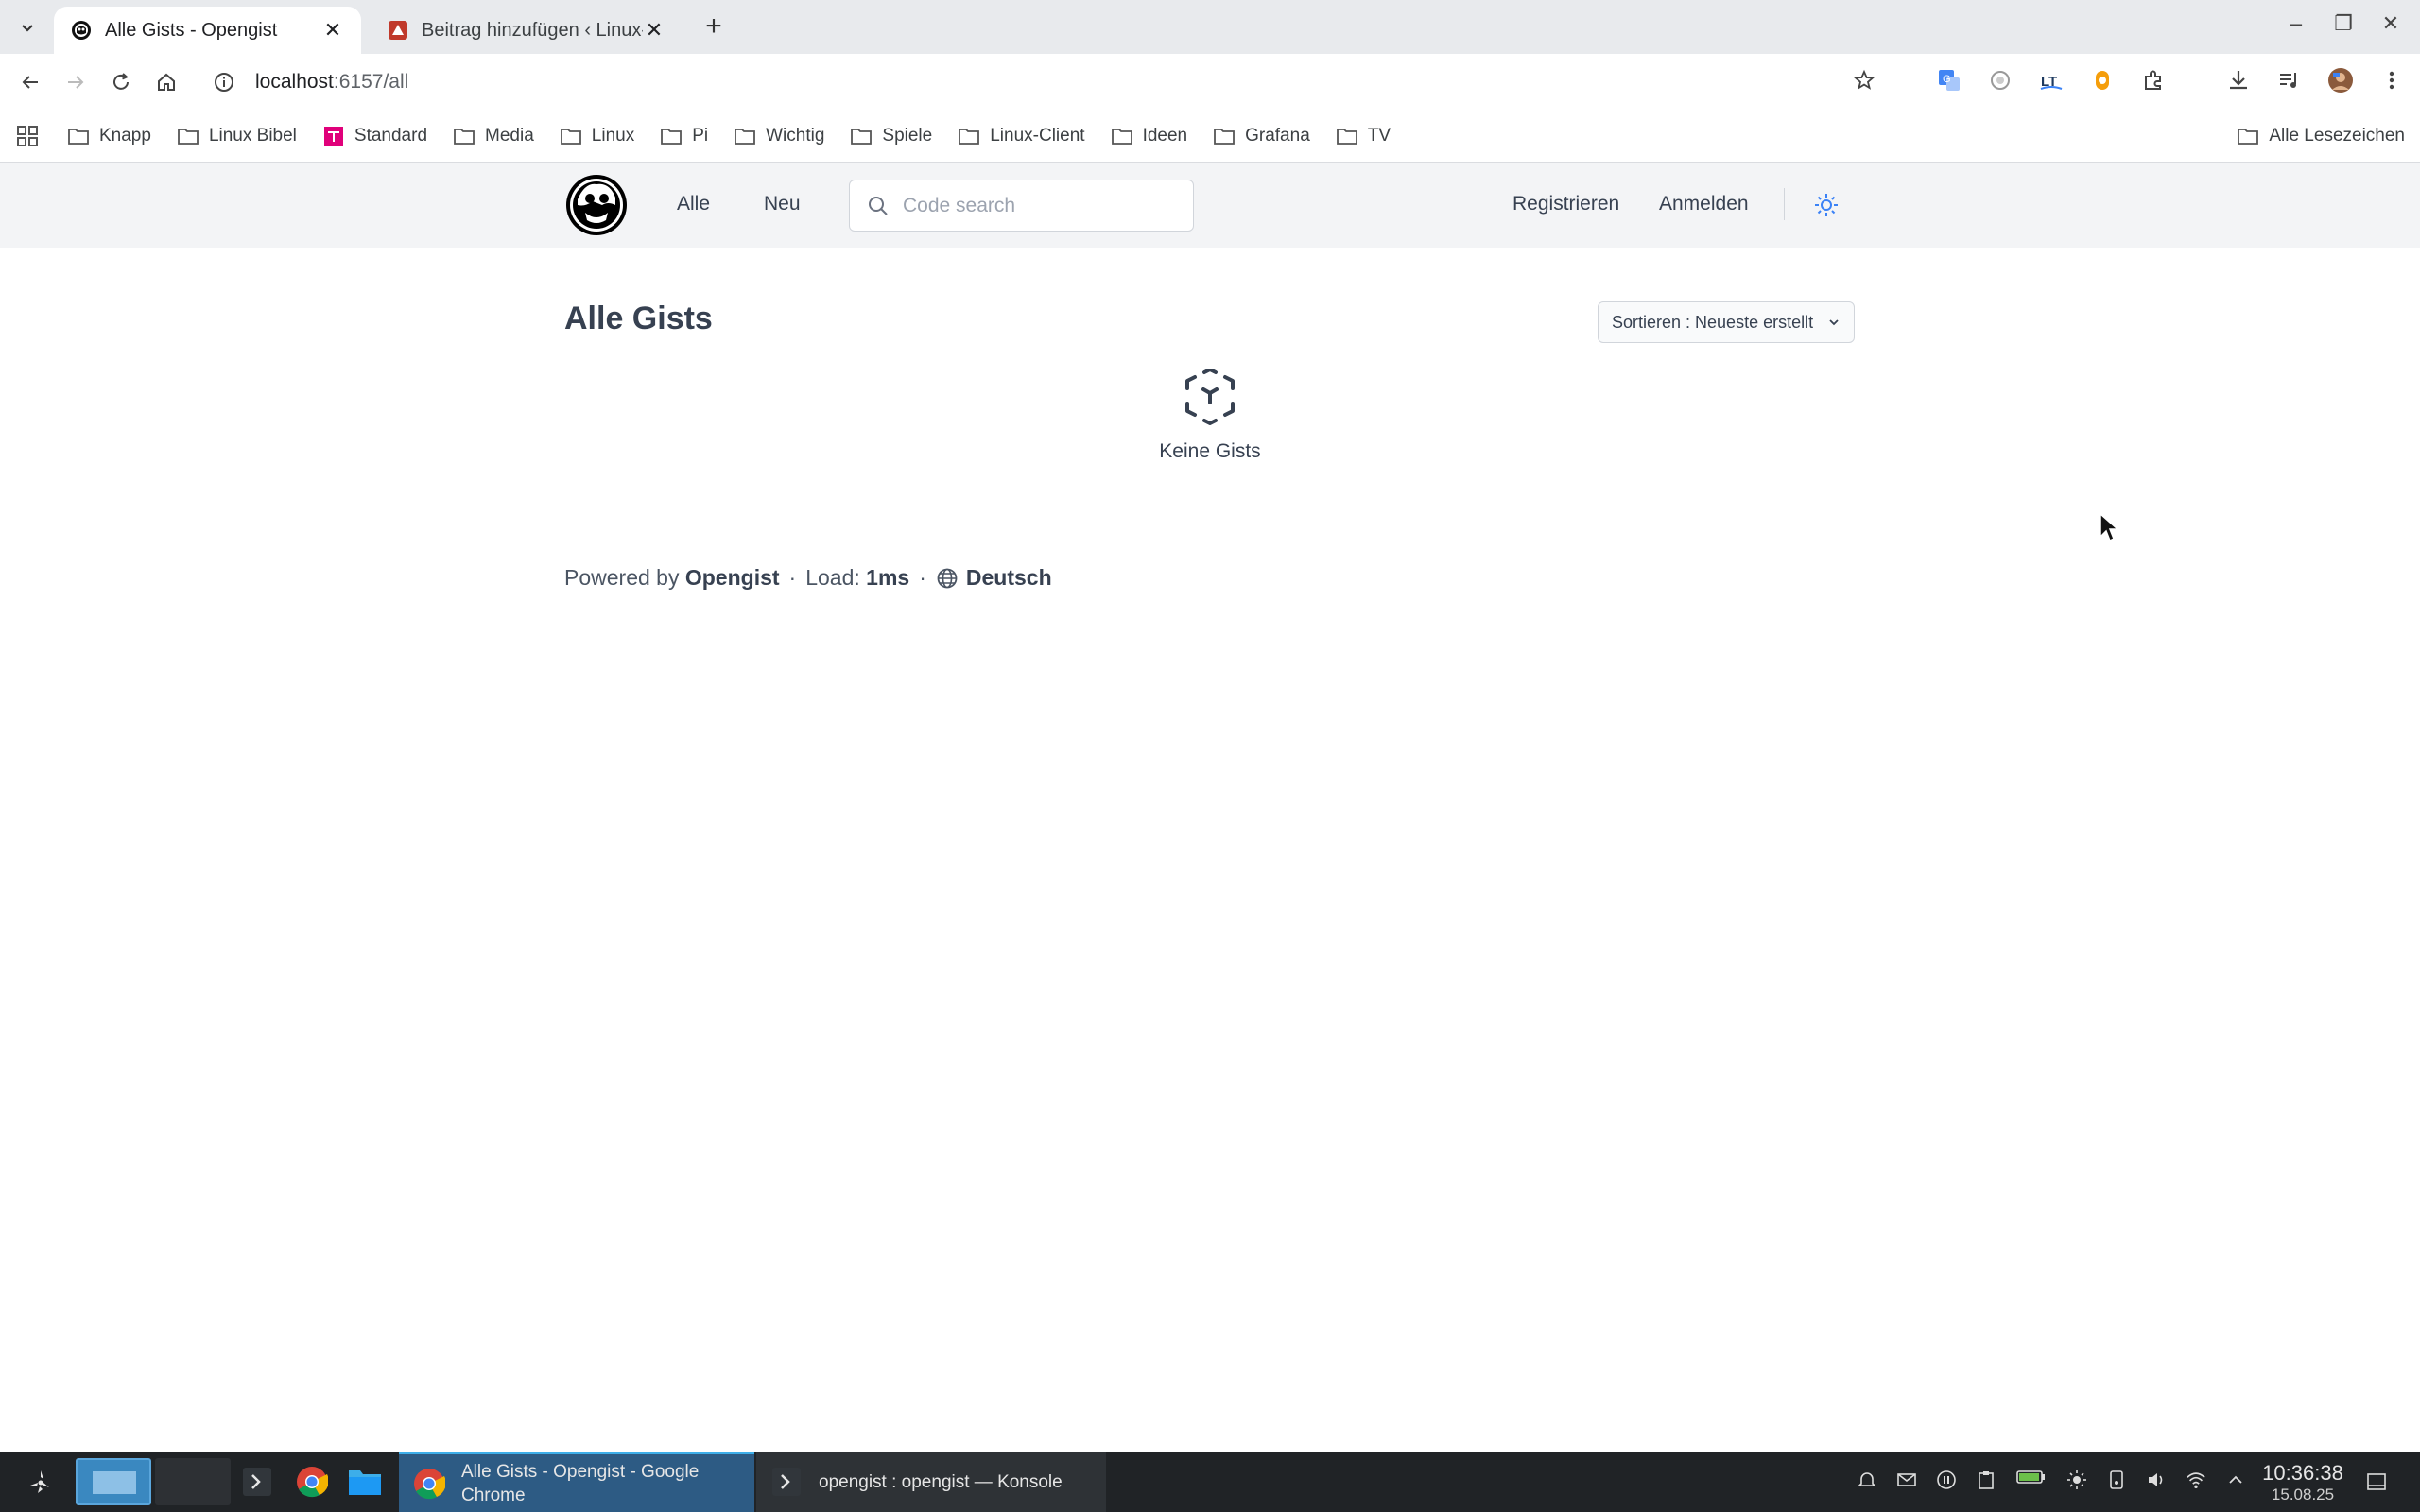  I want to click on language-selector: Deutsch, so click(1009, 578).